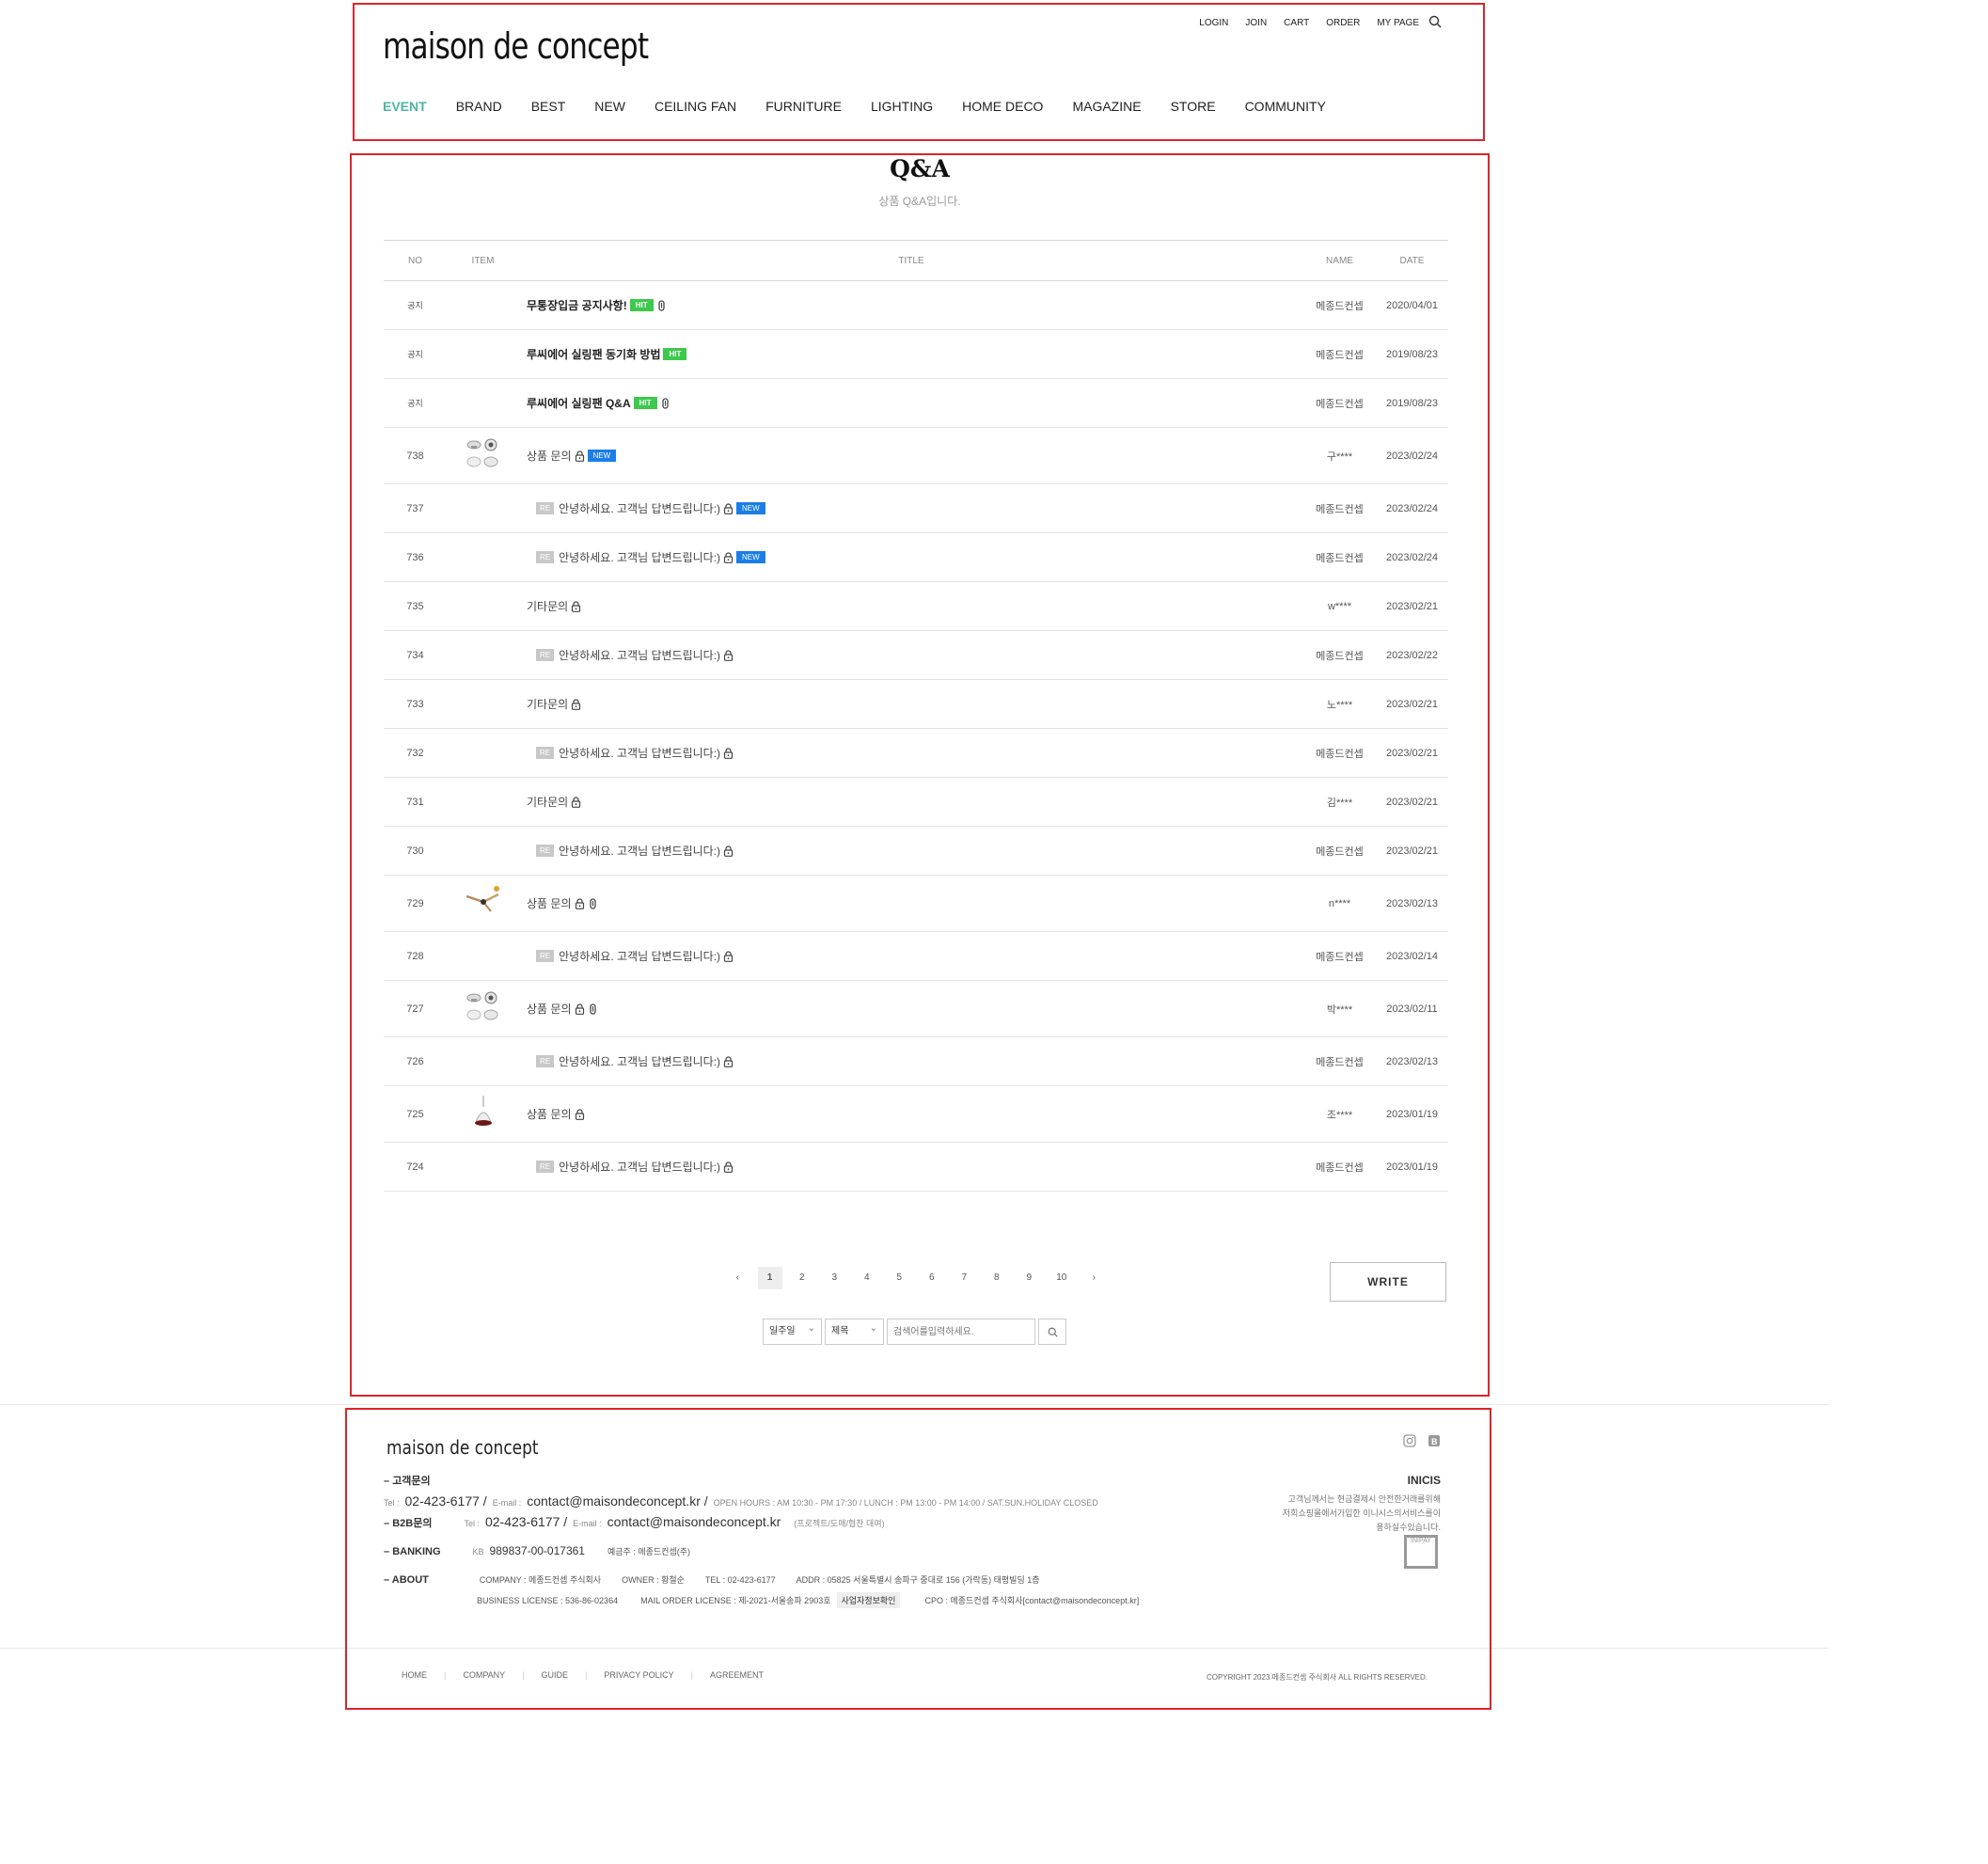 This screenshot has width=1988, height=1864. I want to click on nav-best: BEST, so click(548, 106).